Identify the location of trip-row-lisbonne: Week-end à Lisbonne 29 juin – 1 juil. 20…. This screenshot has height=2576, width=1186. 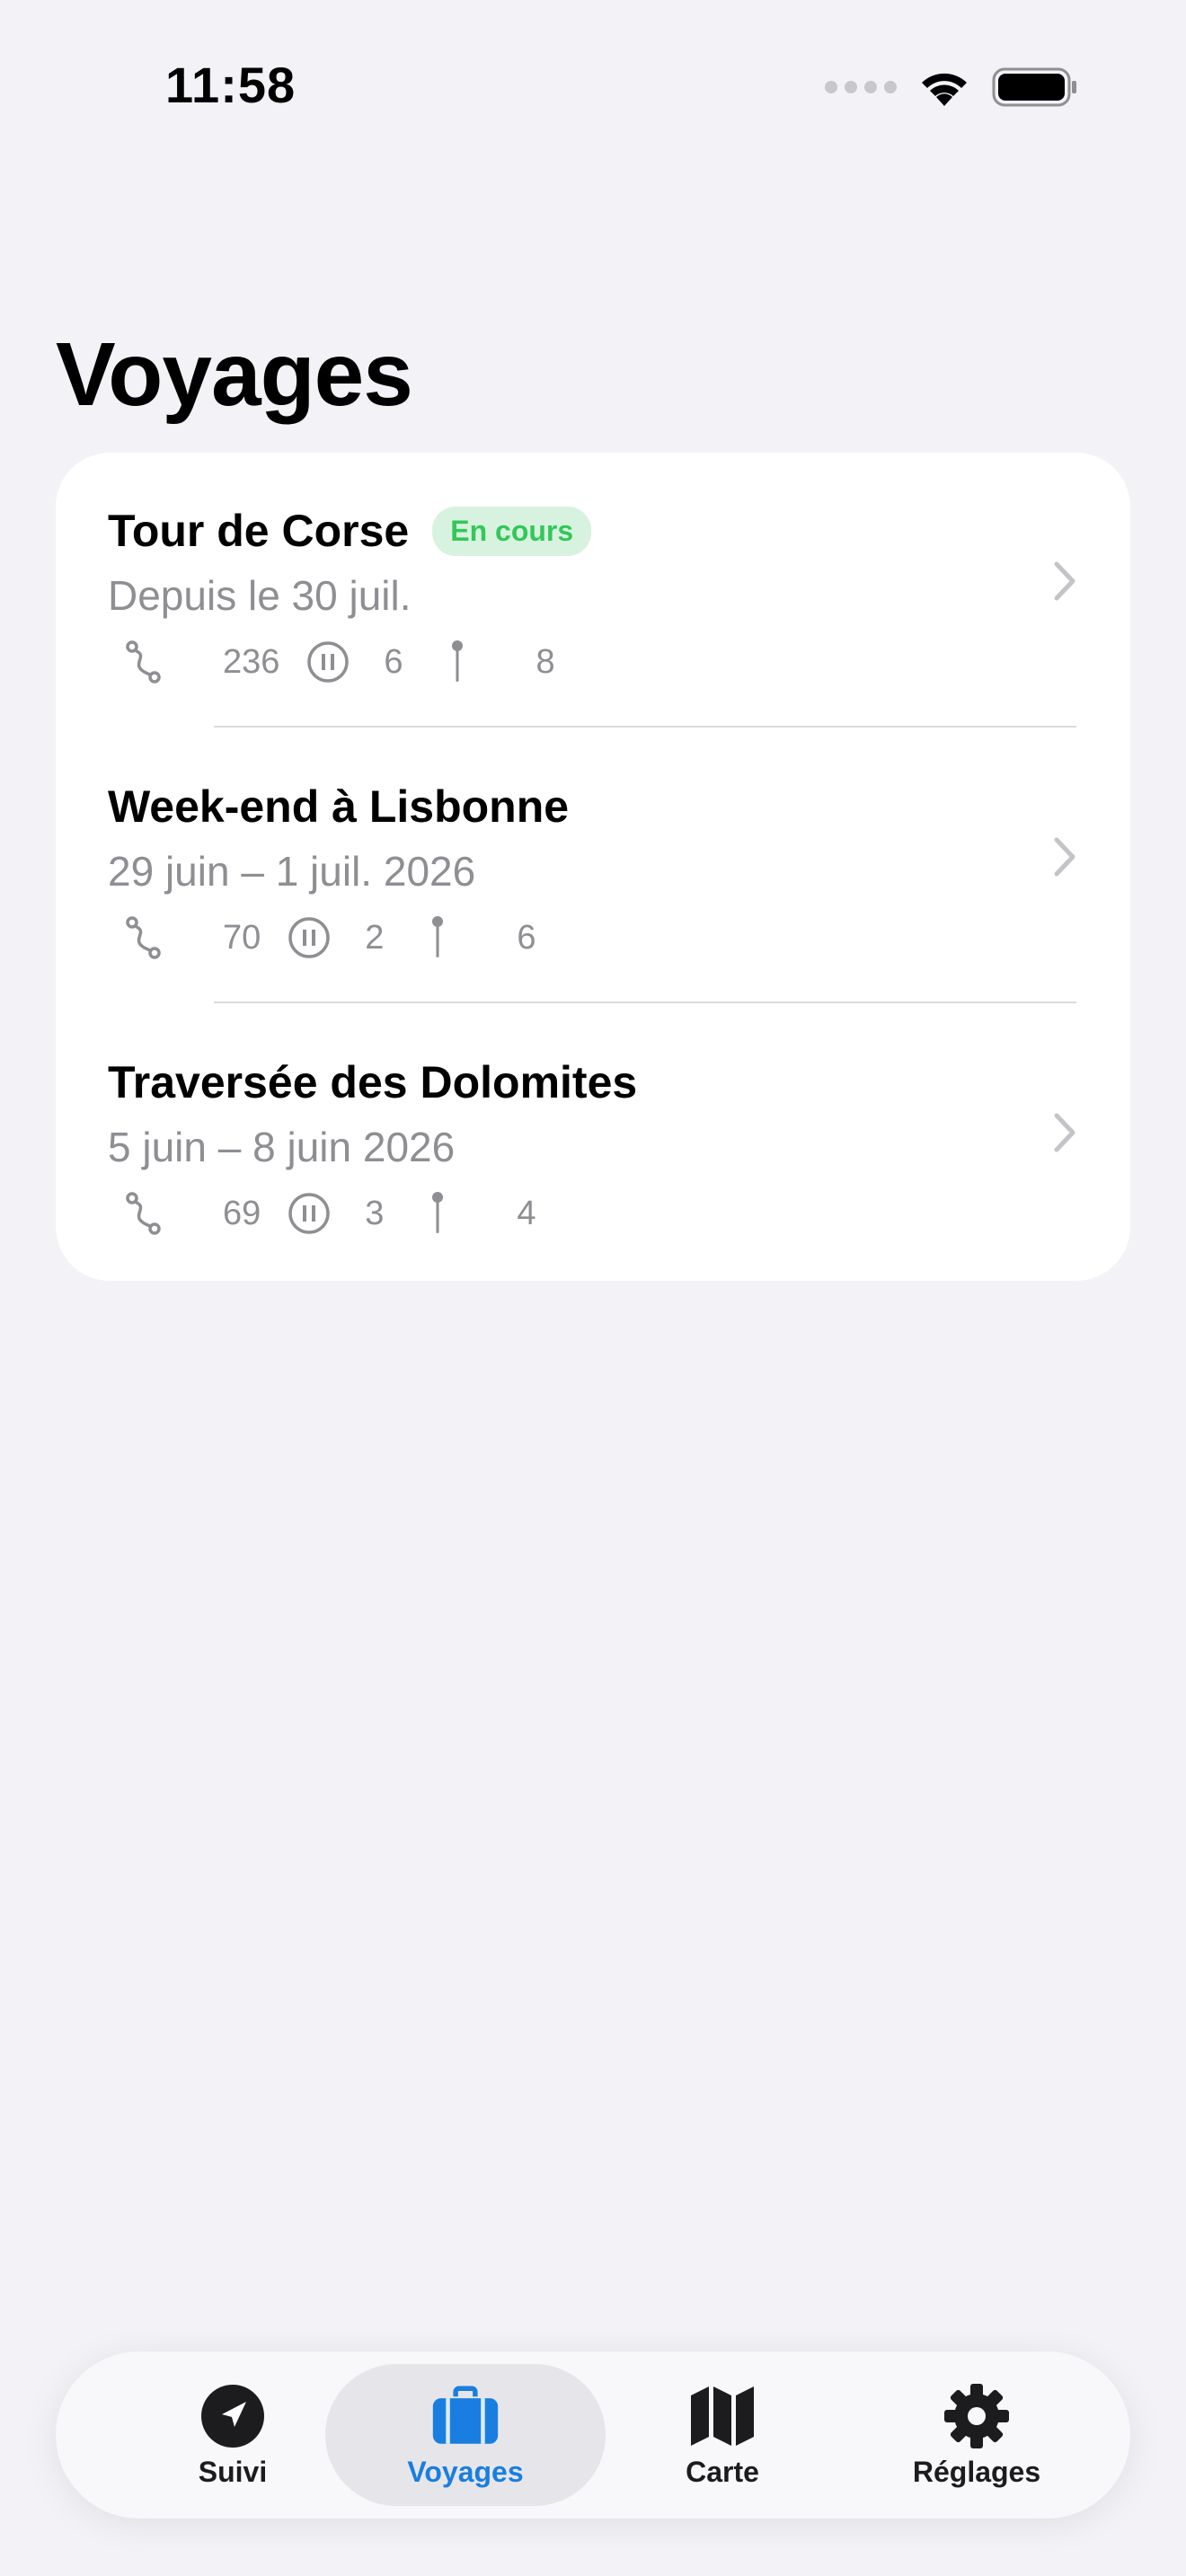
(593, 866).